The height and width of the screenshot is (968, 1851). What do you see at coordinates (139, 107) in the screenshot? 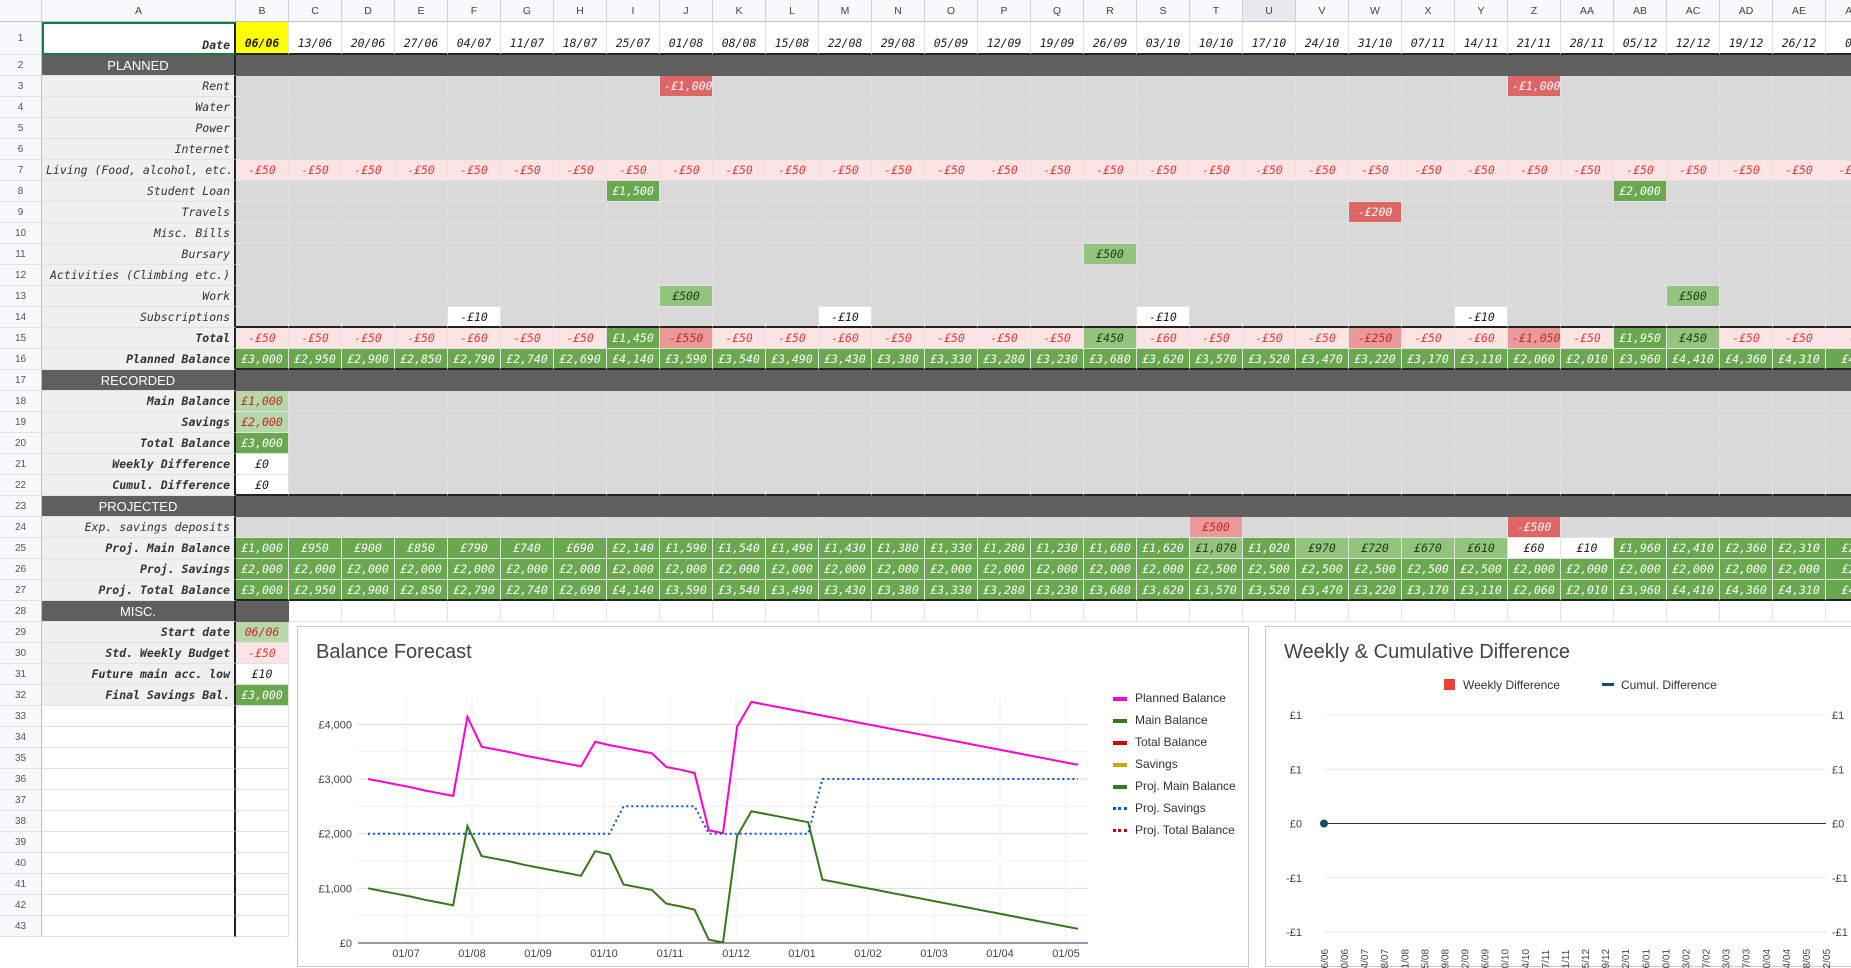
I see `cell-A4: Water` at bounding box center [139, 107].